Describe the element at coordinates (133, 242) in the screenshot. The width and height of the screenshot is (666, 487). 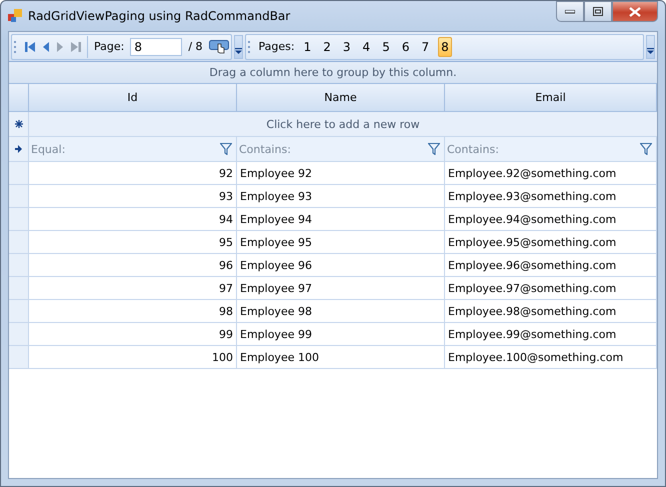
I see `table-cell: 95` at that location.